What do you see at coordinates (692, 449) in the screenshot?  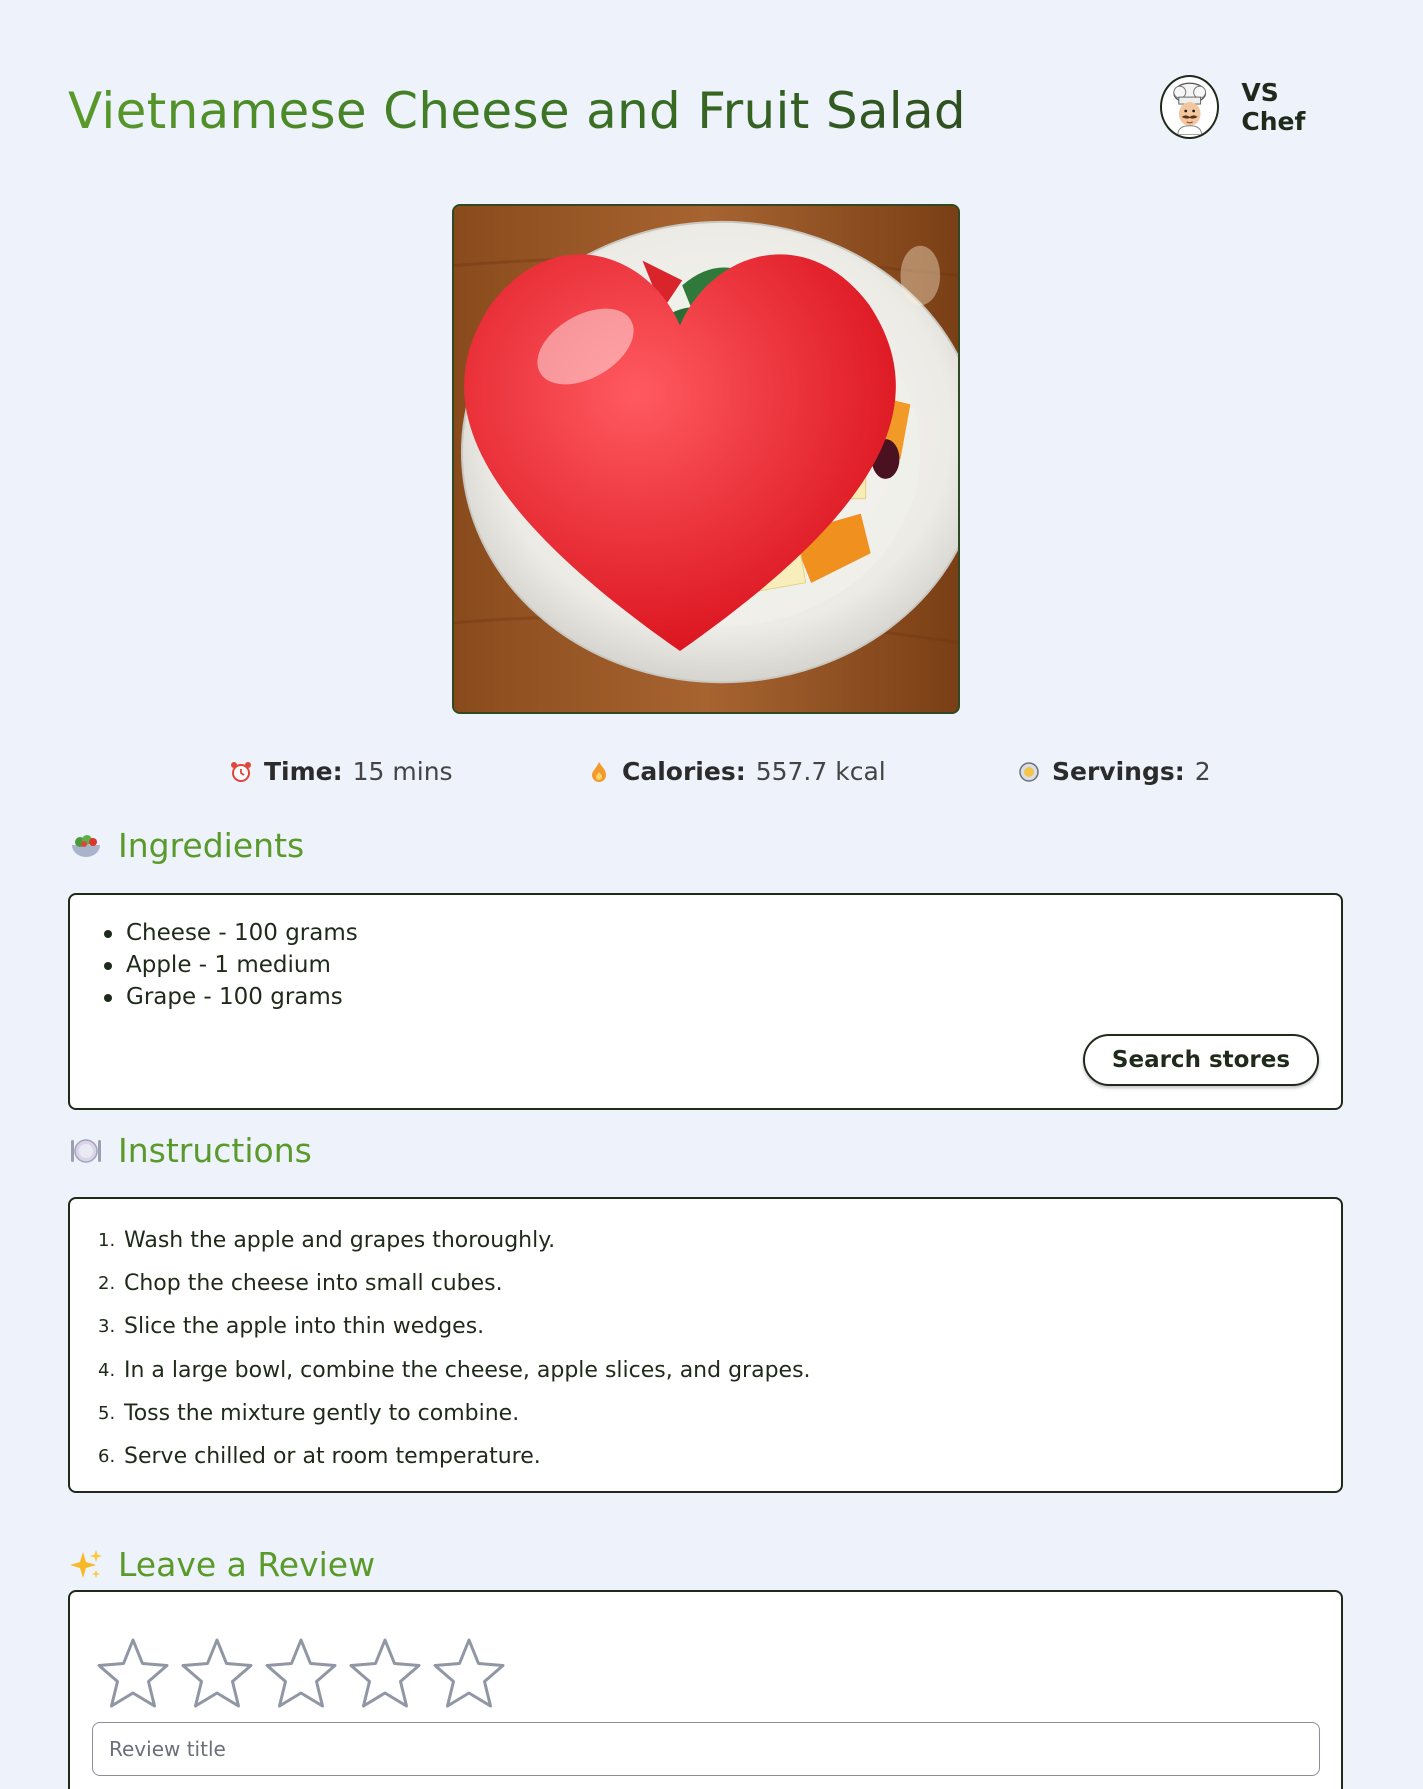 I see `favorite-heart-icon` at bounding box center [692, 449].